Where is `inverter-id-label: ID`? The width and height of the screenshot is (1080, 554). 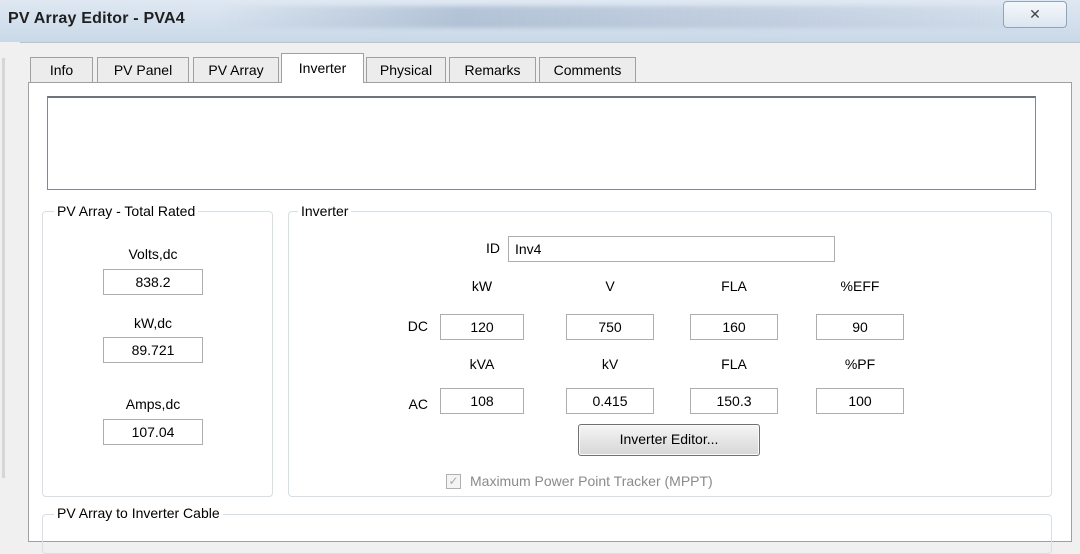
inverter-id-label: ID is located at coordinates (493, 248).